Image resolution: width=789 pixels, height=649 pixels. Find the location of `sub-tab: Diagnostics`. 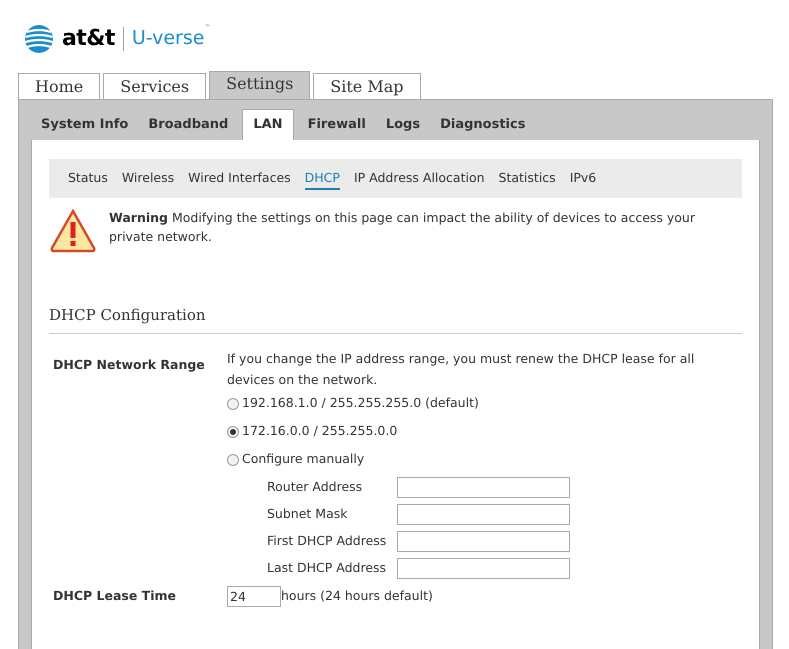

sub-tab: Diagnostics is located at coordinates (483, 124).